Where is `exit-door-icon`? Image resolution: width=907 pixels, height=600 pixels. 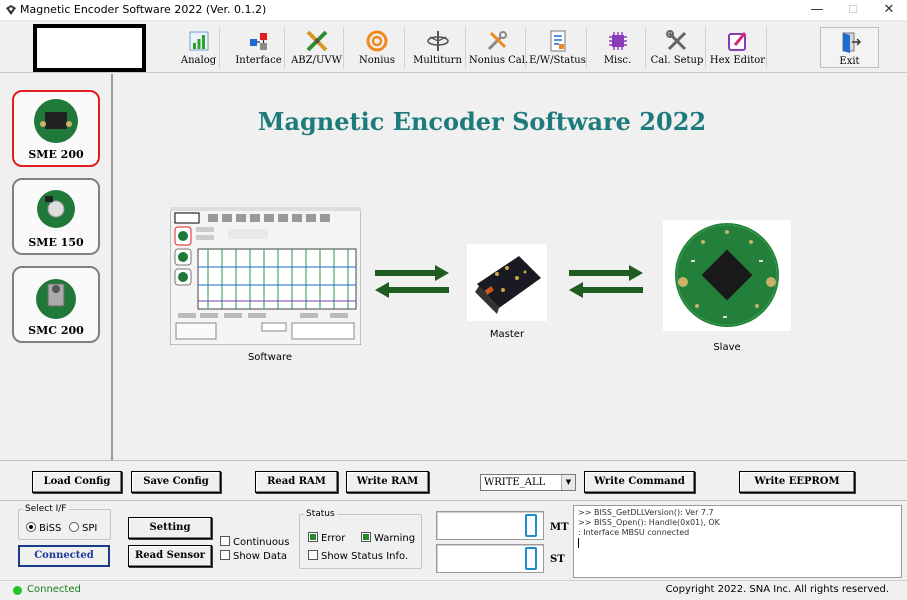 exit-door-icon is located at coordinates (851, 42).